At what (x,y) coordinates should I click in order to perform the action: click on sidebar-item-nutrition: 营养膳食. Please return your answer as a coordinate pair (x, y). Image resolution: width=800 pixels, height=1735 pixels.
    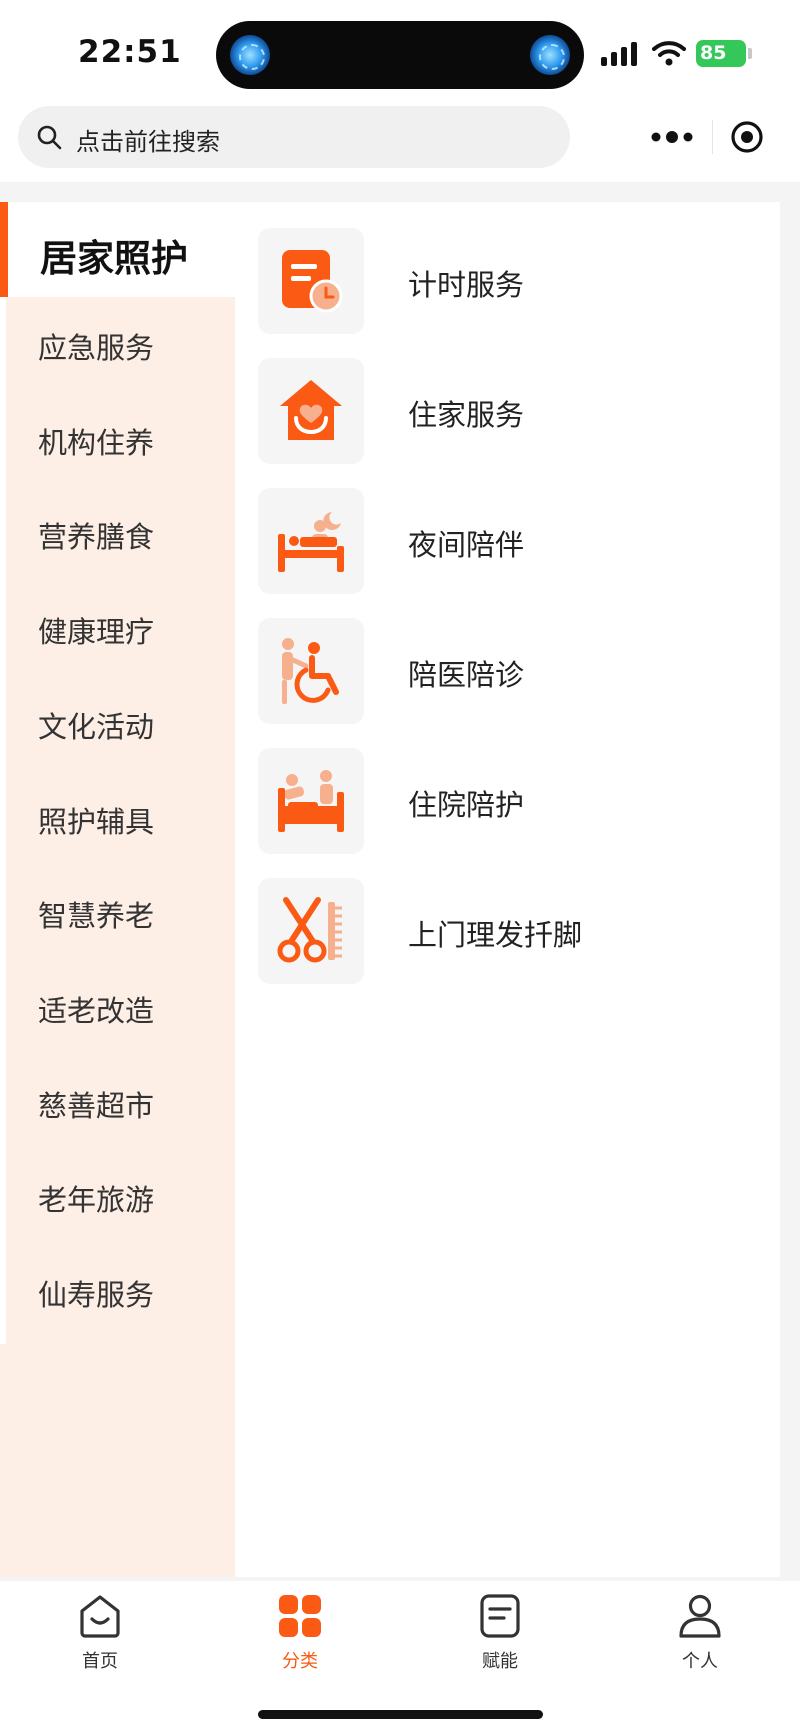
    Looking at the image, I should click on (117, 533).